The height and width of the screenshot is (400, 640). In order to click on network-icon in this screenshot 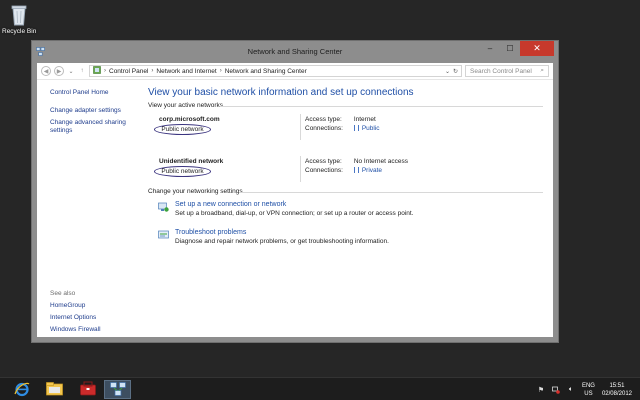, I will do `click(117, 389)`.